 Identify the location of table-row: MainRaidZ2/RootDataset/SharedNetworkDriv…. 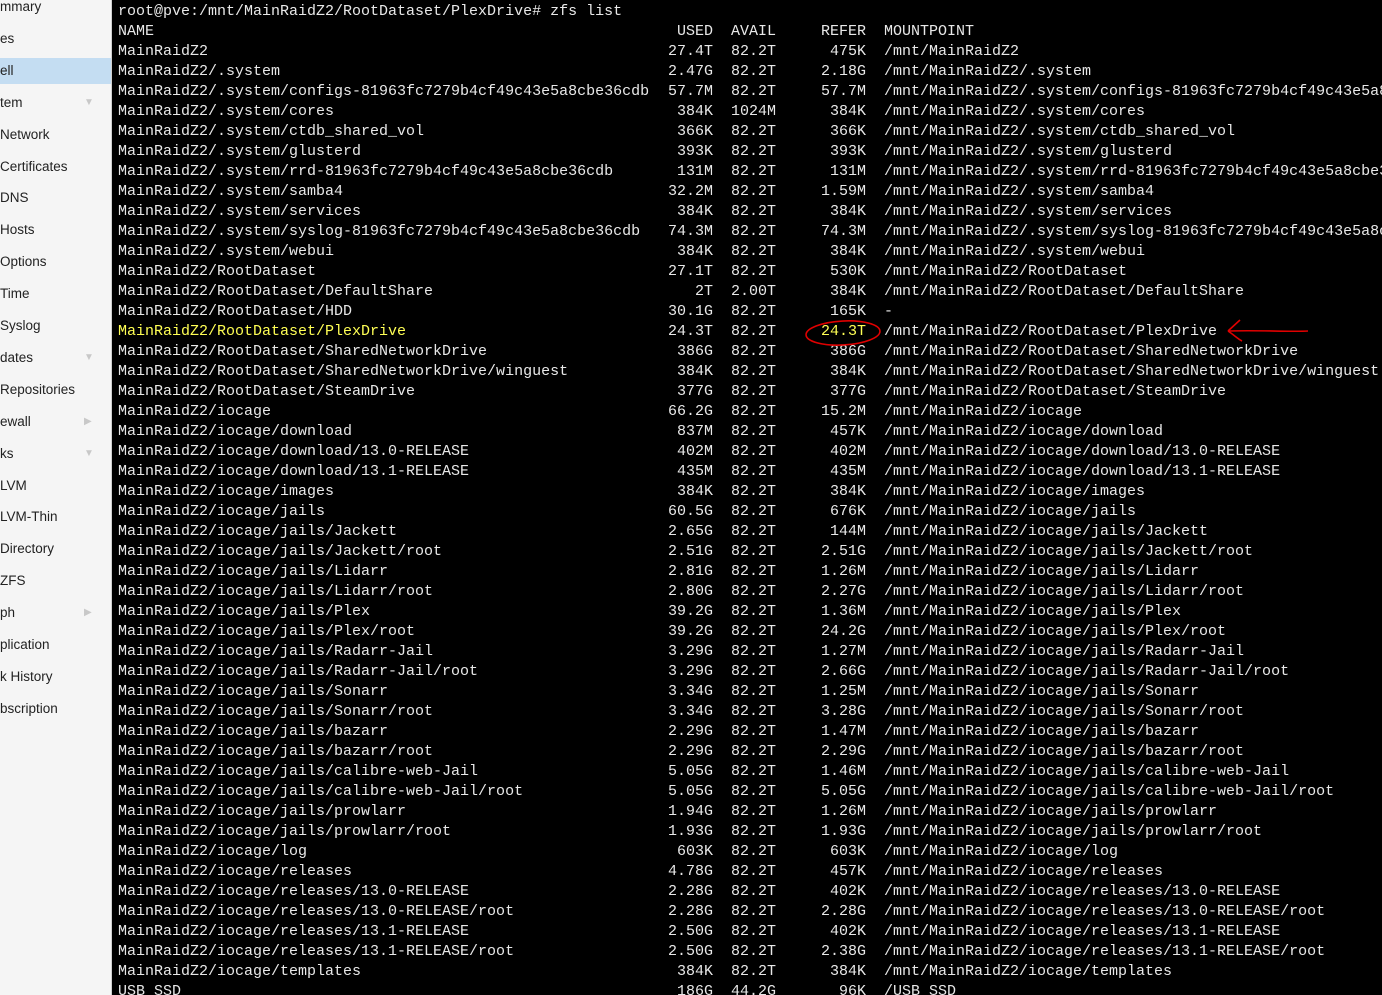
(747, 372).